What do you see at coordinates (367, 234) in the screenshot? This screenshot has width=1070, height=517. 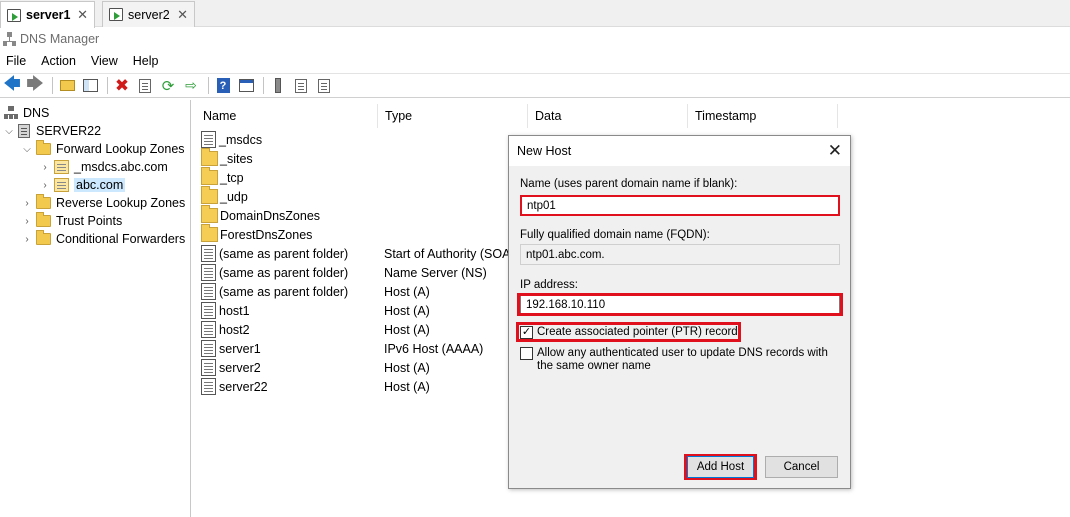 I see `list-item: ForestDnsZones` at bounding box center [367, 234].